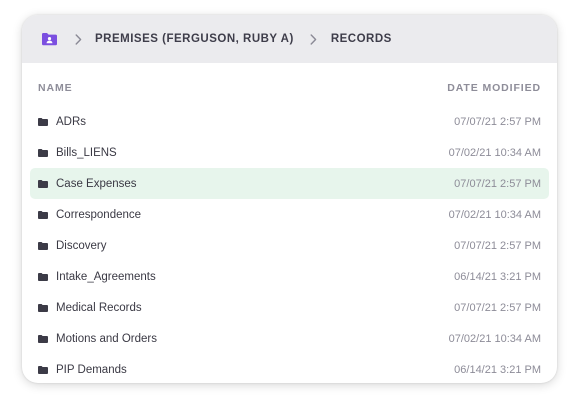 Image resolution: width=580 pixels, height=400 pixels. I want to click on list-item-name-cell: Medical Records, so click(90, 308).